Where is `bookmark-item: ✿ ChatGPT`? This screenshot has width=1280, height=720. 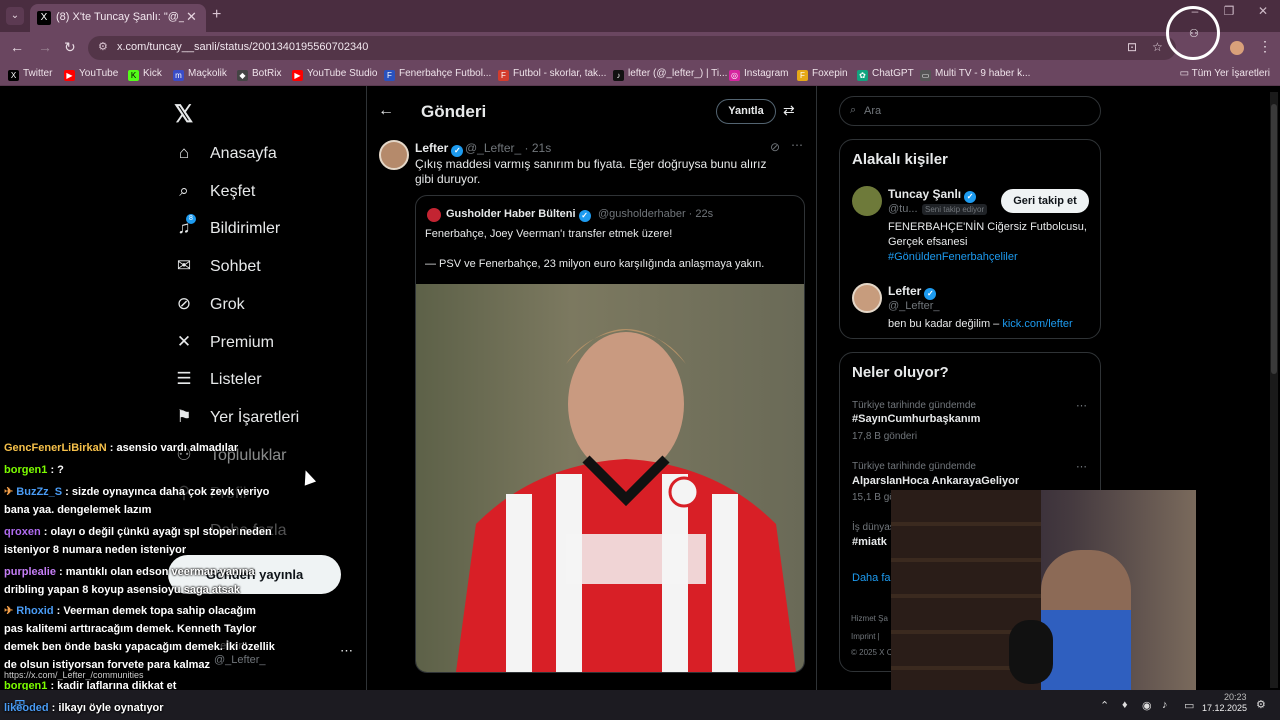
bookmark-item: ✿ ChatGPT is located at coordinates (885, 75).